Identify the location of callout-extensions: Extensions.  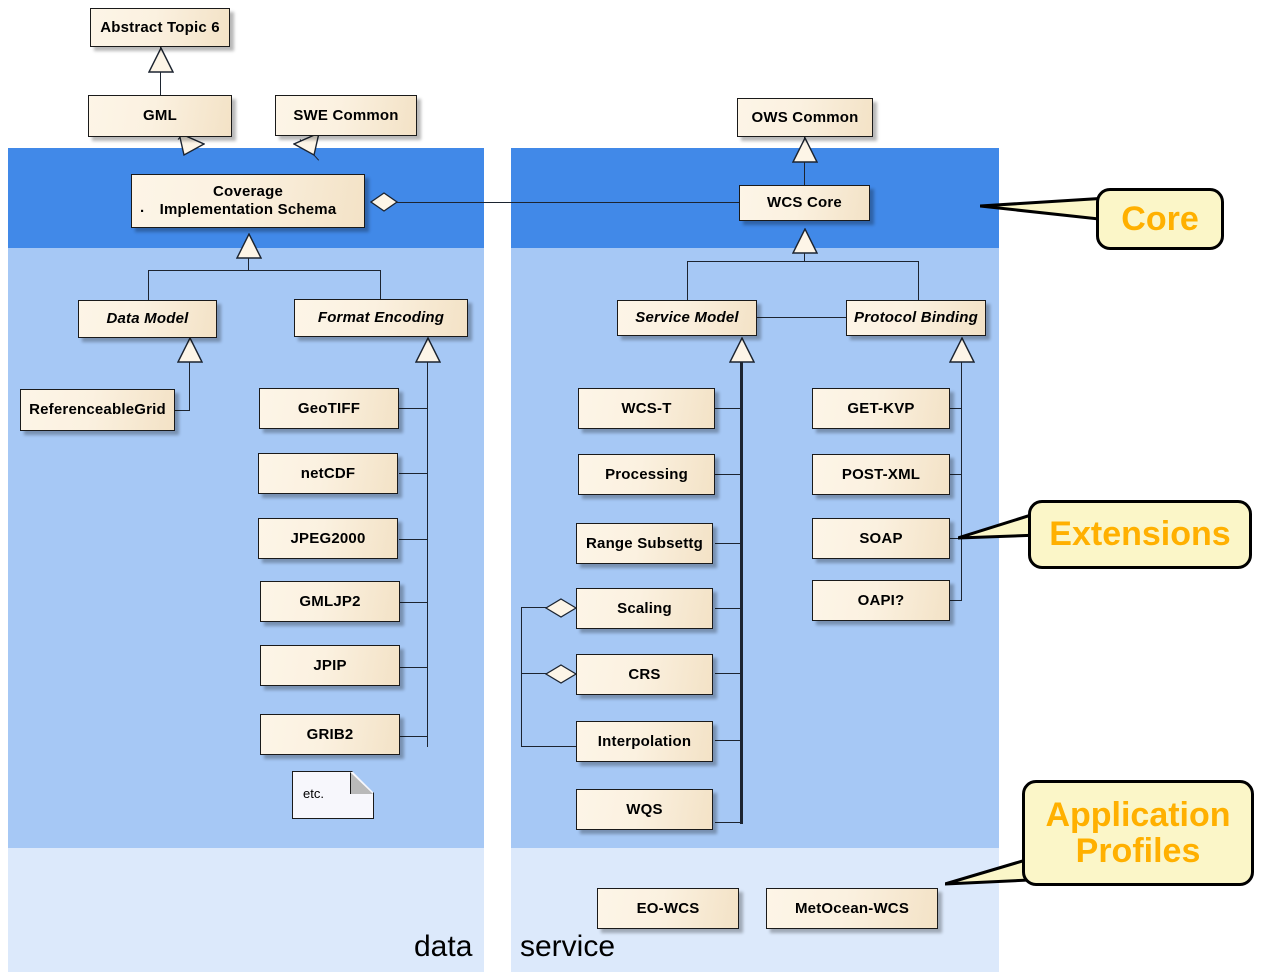
(1140, 534).